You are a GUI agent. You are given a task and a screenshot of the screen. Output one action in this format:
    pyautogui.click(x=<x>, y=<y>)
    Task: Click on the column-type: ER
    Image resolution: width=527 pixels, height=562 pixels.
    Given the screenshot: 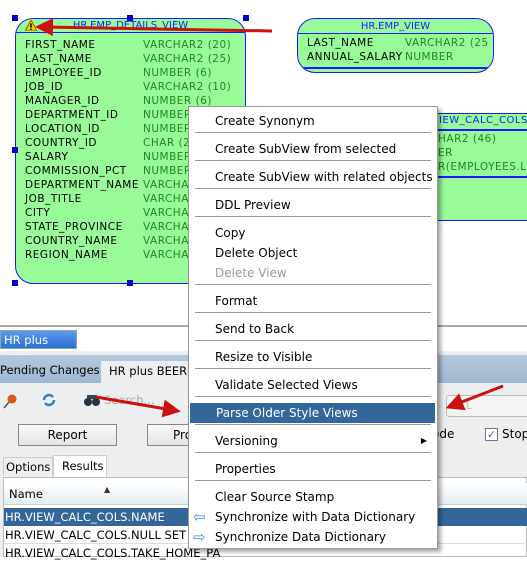 What is the action you would take?
    pyautogui.click(x=445, y=153)
    